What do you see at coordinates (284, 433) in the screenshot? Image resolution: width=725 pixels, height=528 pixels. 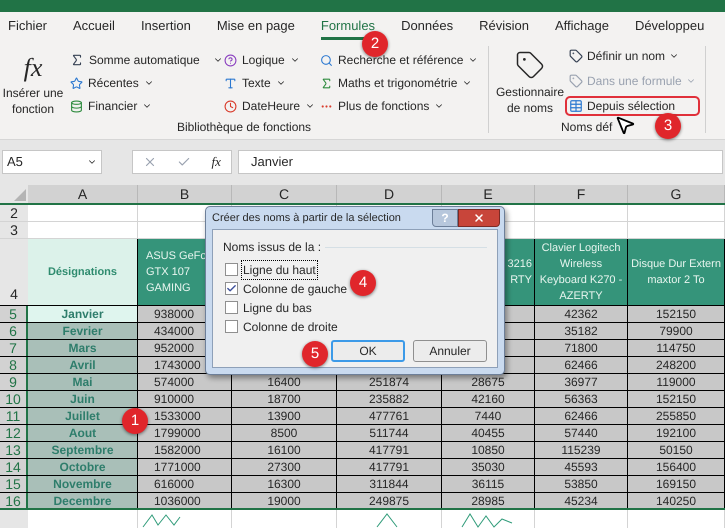 I see `table-cell: 8500` at bounding box center [284, 433].